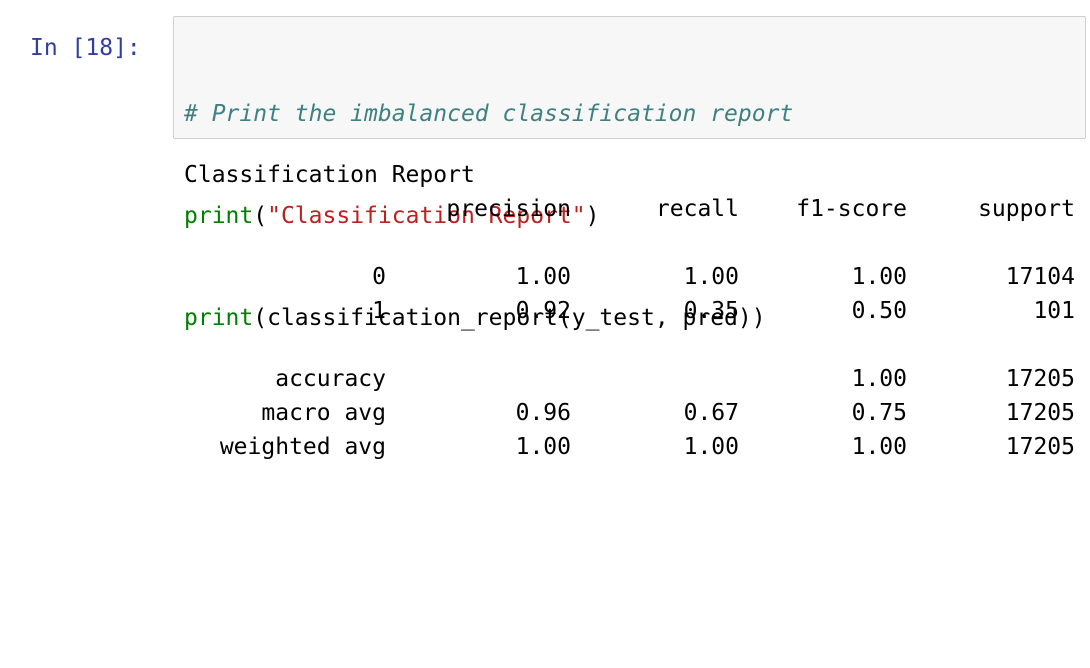 The image size is (1090, 668). I want to click on header-f1-score: f1-score, so click(851, 209).